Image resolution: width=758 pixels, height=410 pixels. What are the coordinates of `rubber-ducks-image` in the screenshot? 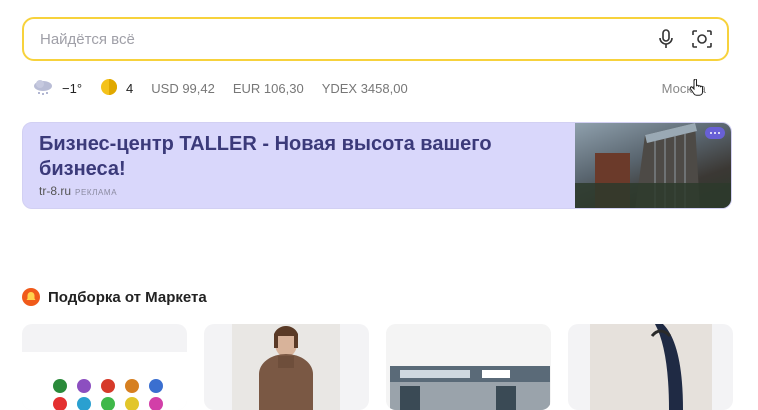 It's located at (104, 381).